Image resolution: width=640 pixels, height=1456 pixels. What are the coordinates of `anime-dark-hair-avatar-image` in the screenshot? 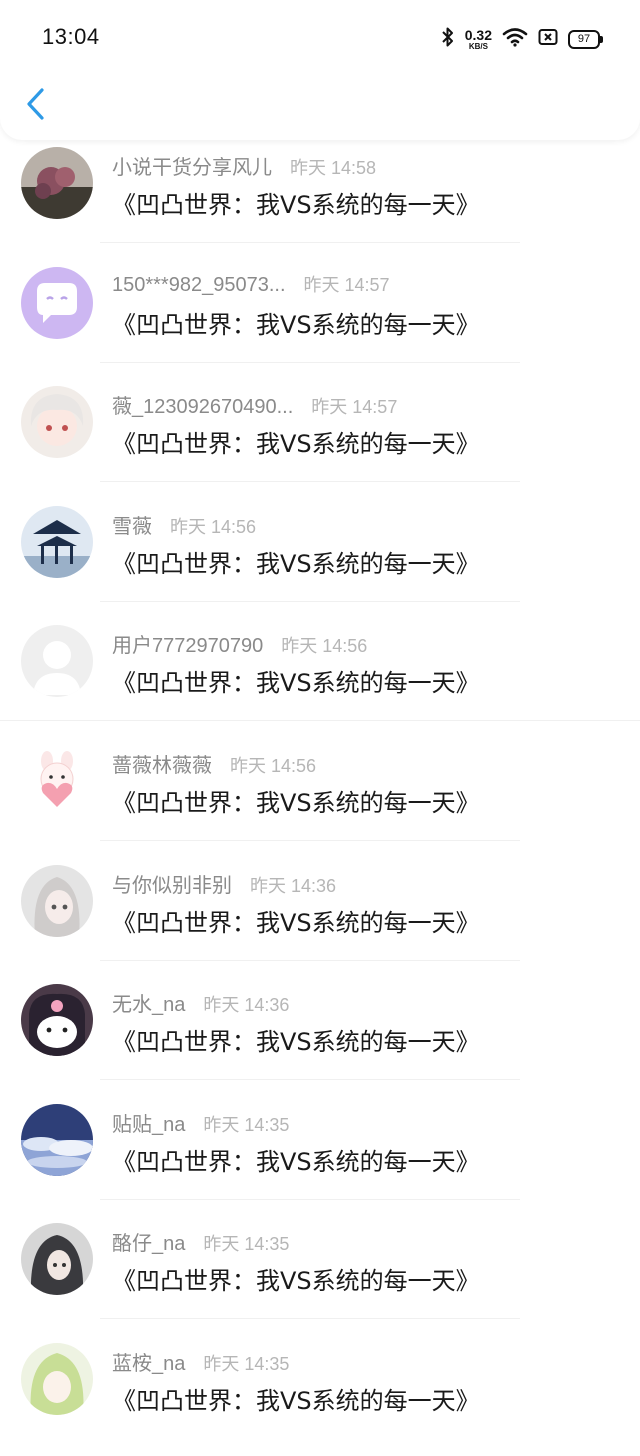 It's located at (57, 1259).